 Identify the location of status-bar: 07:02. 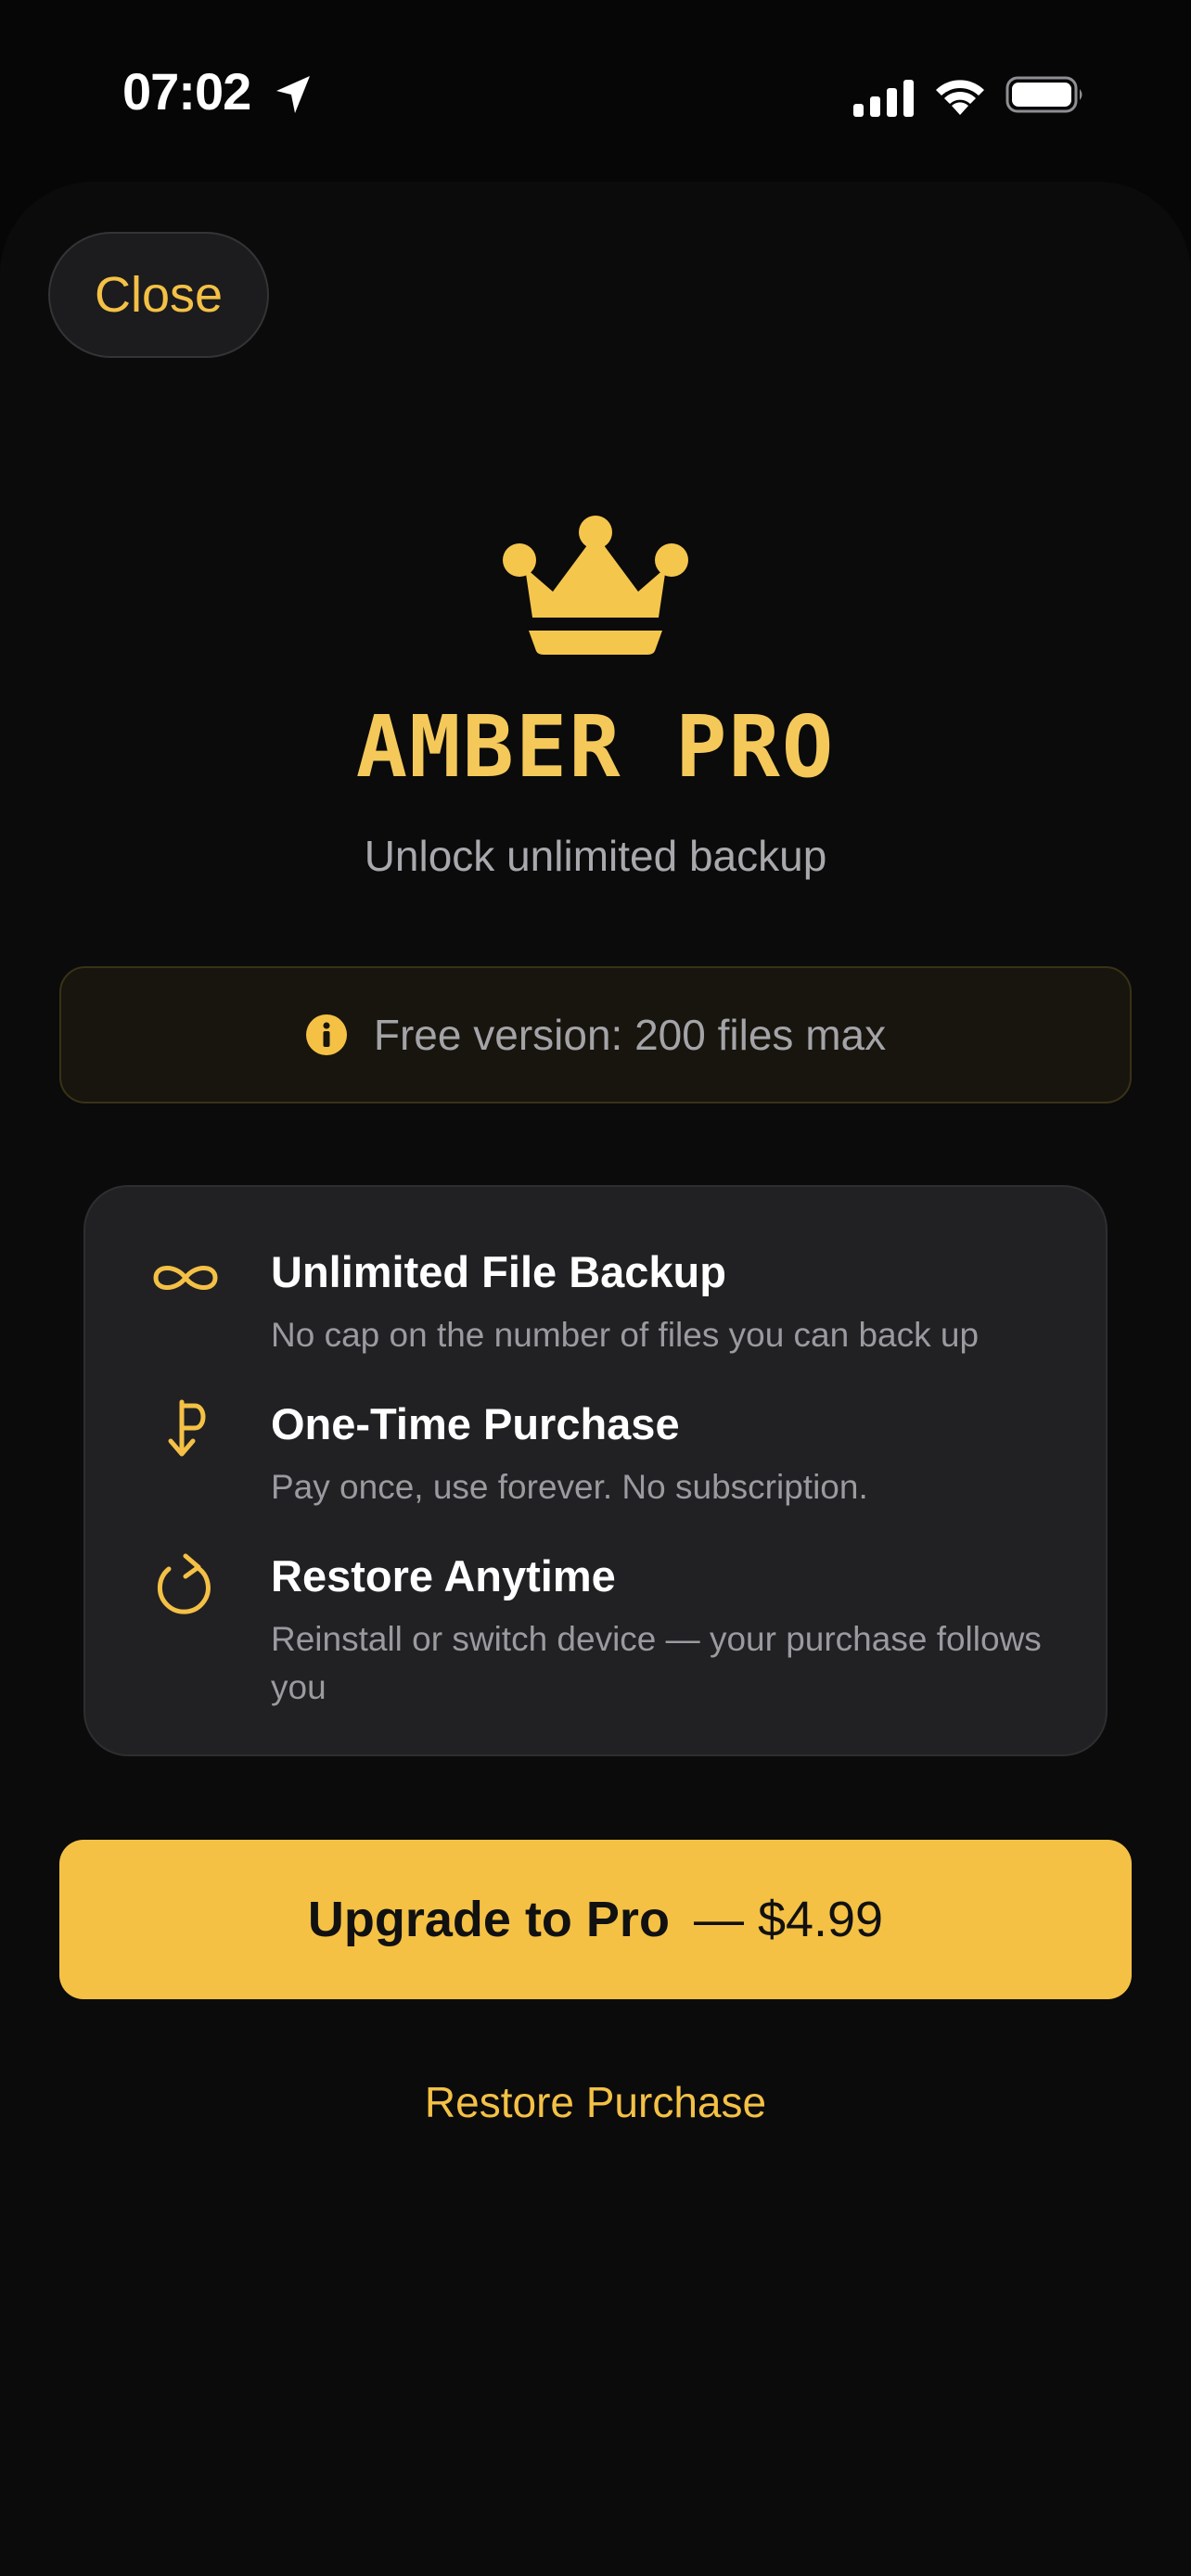
(595, 92).